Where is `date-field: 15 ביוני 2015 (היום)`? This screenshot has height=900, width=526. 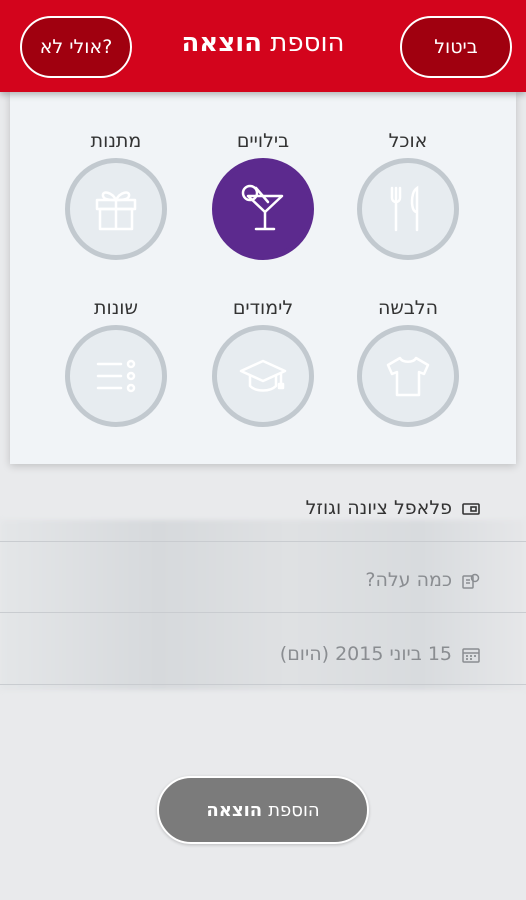
date-field: 15 ביוני 2015 (היום) is located at coordinates (250, 654).